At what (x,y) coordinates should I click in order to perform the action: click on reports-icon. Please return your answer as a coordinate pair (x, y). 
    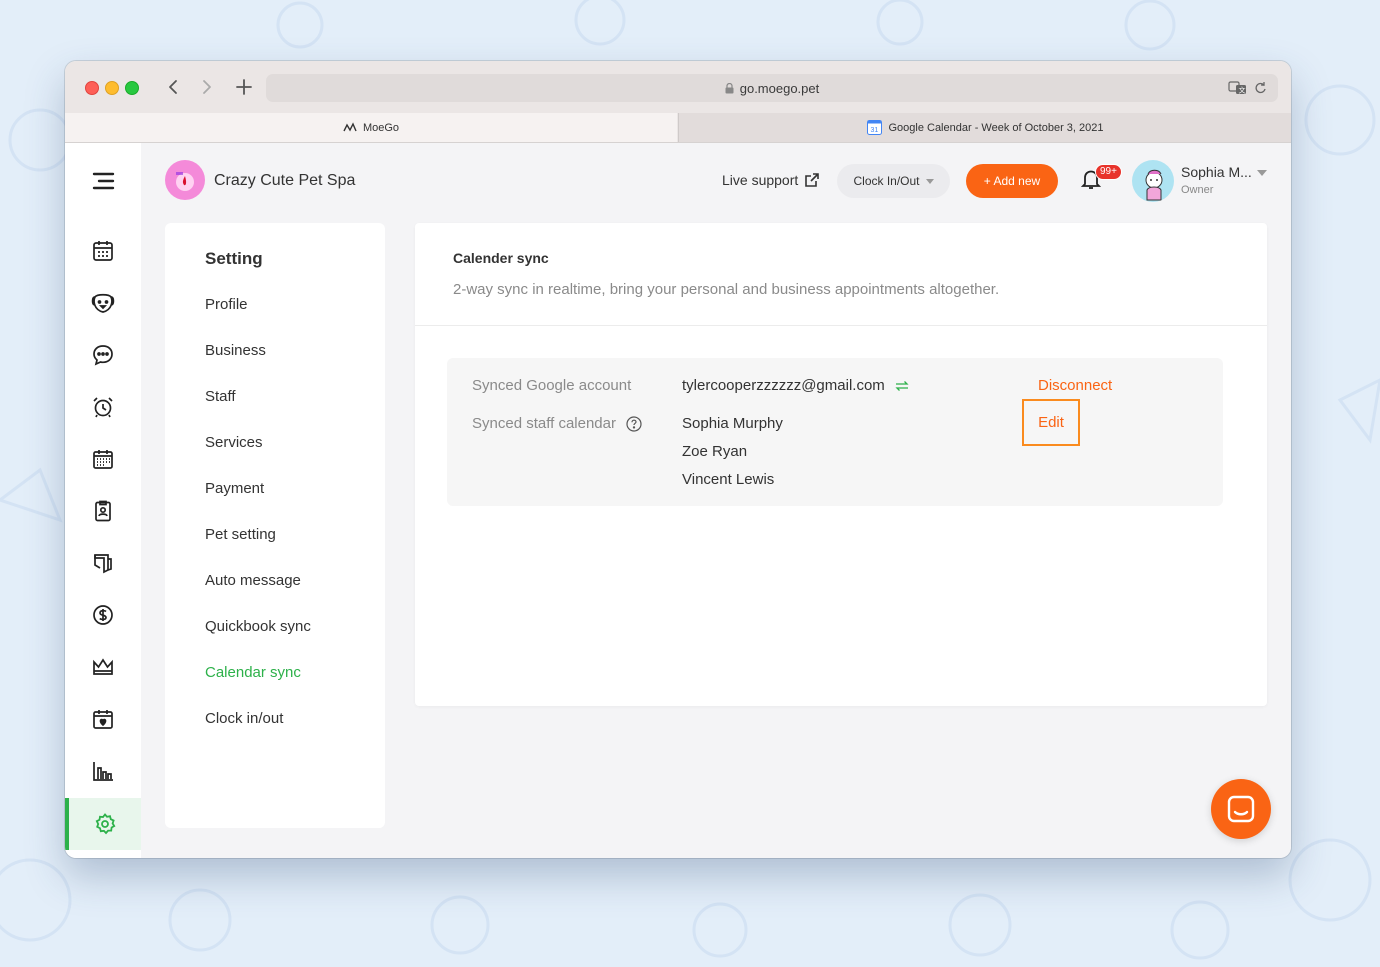
    Looking at the image, I should click on (103, 771).